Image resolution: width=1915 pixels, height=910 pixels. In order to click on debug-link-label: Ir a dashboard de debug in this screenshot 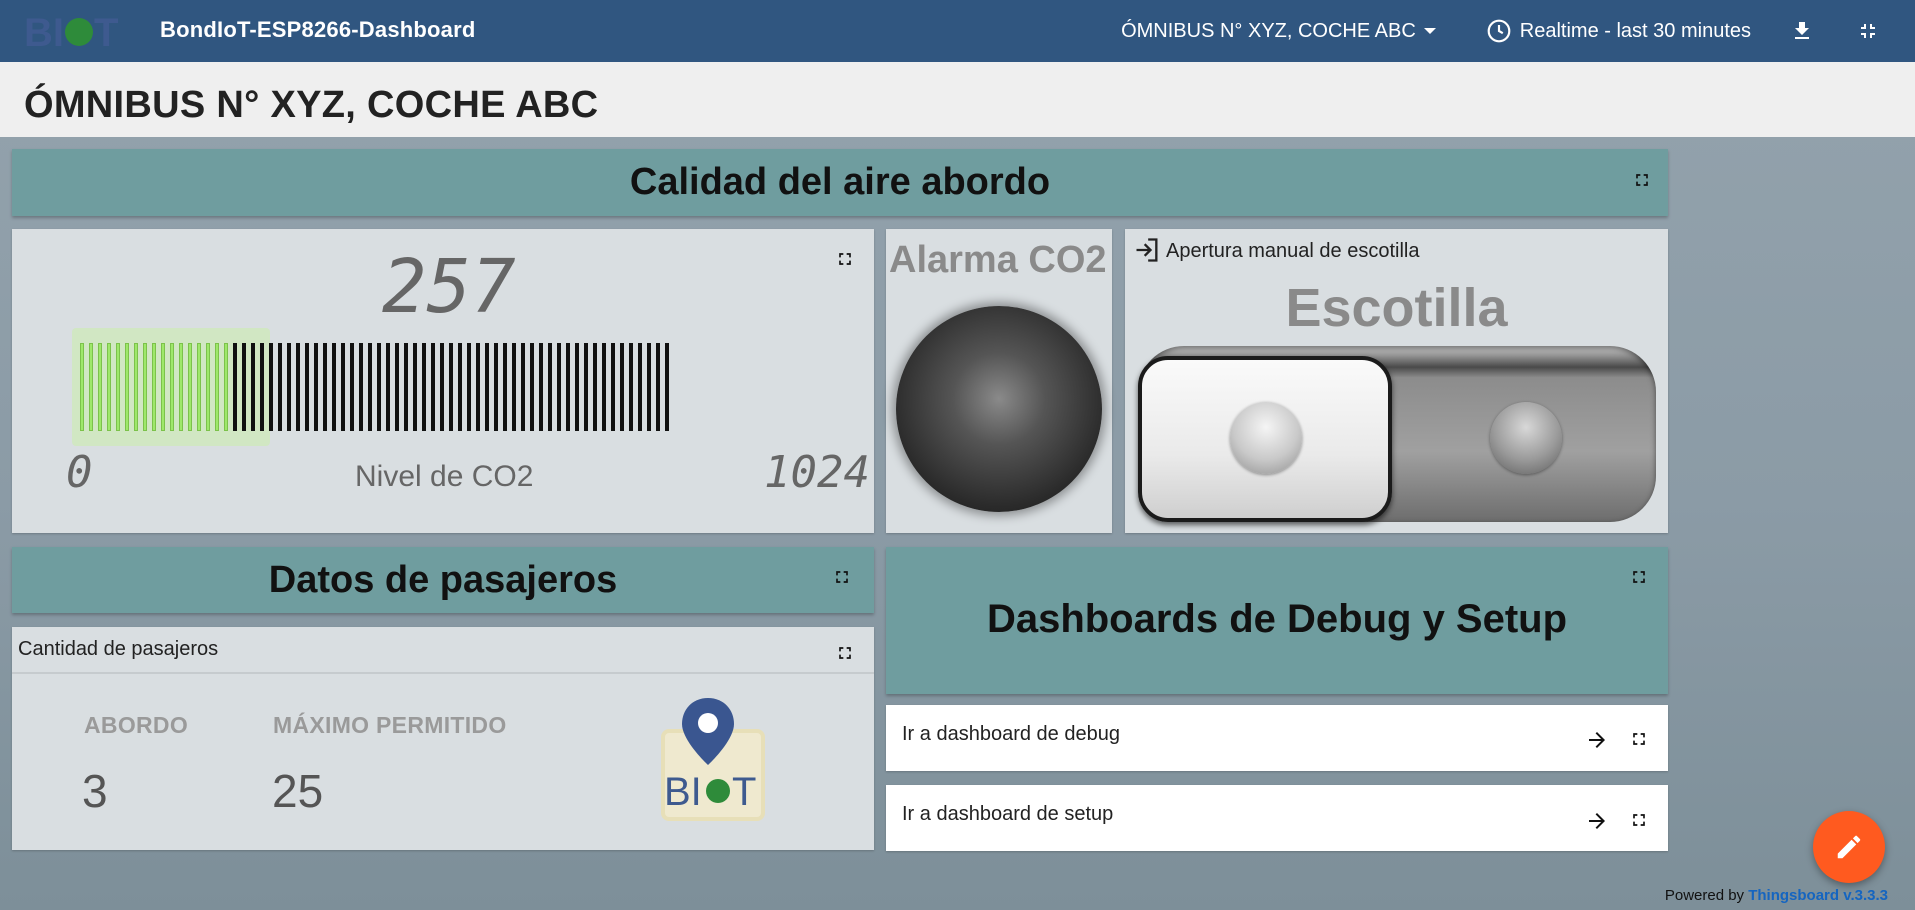, I will do `click(1011, 734)`.